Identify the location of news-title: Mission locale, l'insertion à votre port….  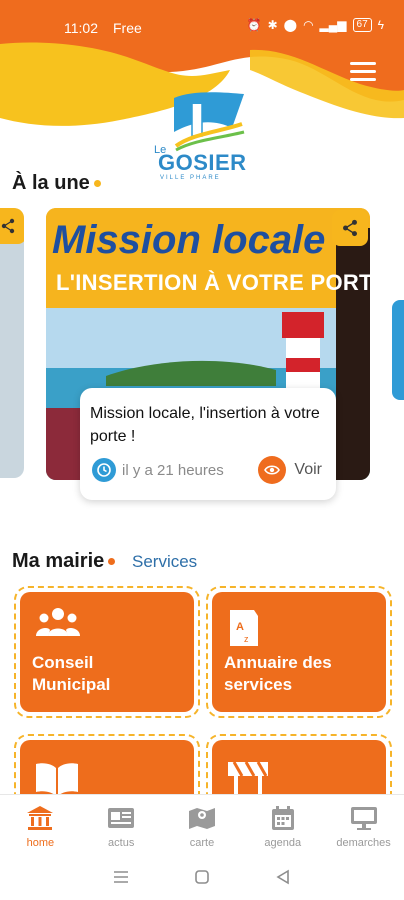
(205, 425).